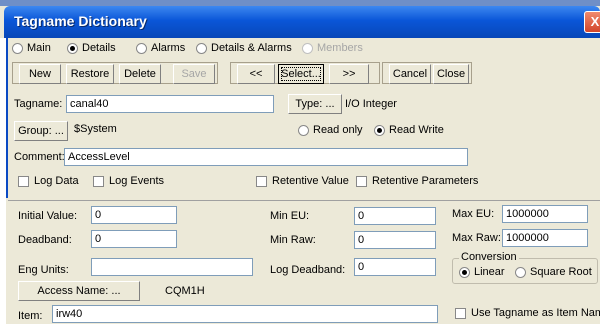 The width and height of the screenshot is (600, 324). Describe the element at coordinates (545, 238) in the screenshot. I see `max-raw-input: 1000000` at that location.